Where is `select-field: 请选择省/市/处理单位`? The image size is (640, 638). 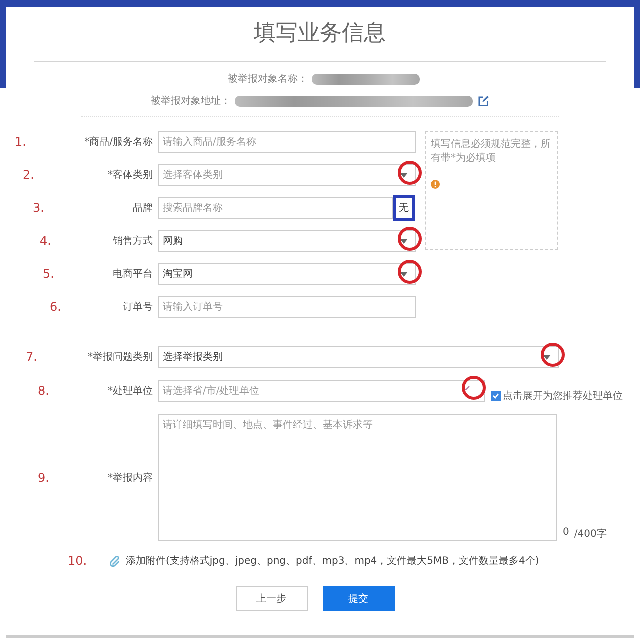
select-field: 请选择省/市/处理单位 is located at coordinates (321, 391).